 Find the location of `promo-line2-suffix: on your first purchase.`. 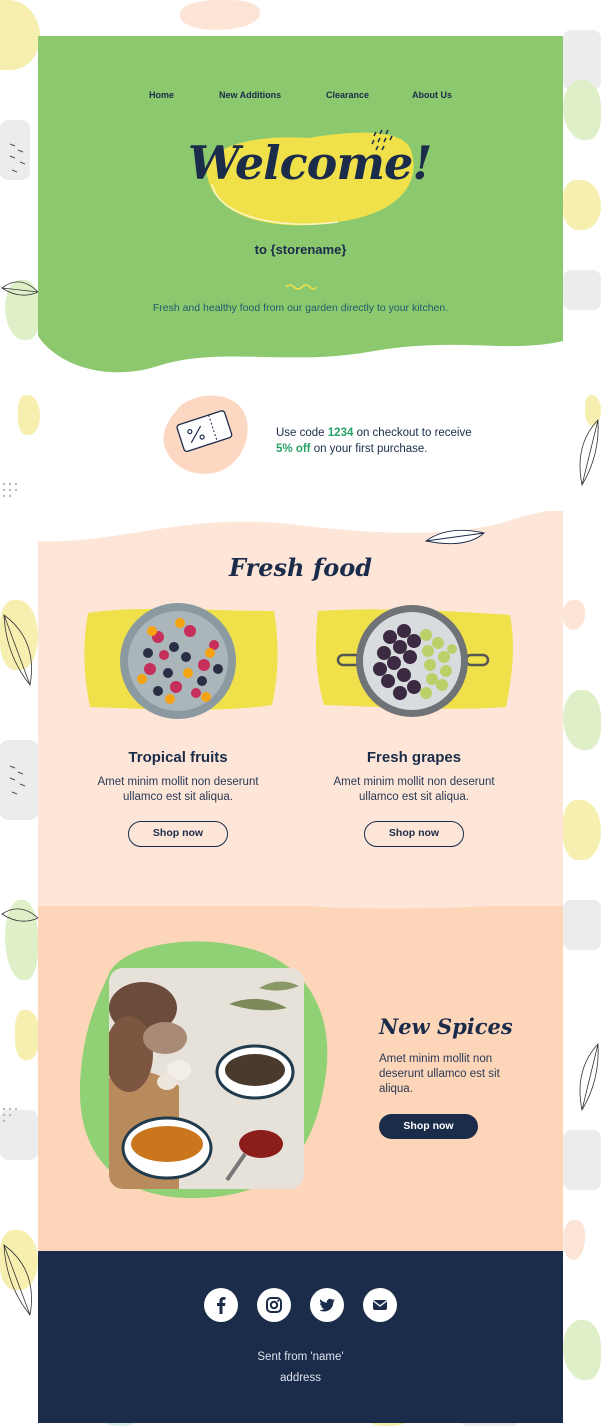

promo-line2-suffix: on your first purchase. is located at coordinates (369, 449).